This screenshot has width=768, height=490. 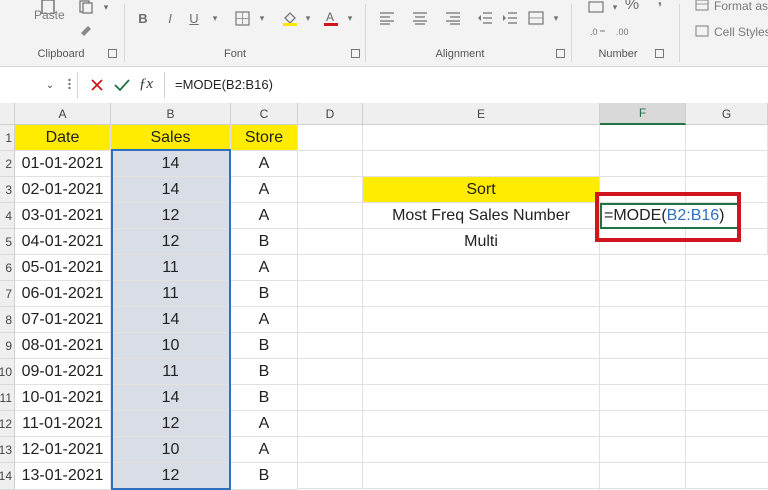 What do you see at coordinates (7, 190) in the screenshot?
I see `row-header: 3` at bounding box center [7, 190].